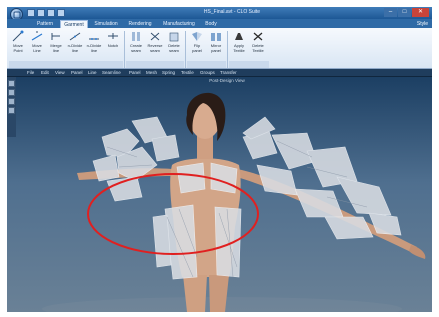 The image size is (439, 317). What do you see at coordinates (155, 36) in the screenshot?
I see `reverse-seam-icon` at bounding box center [155, 36].